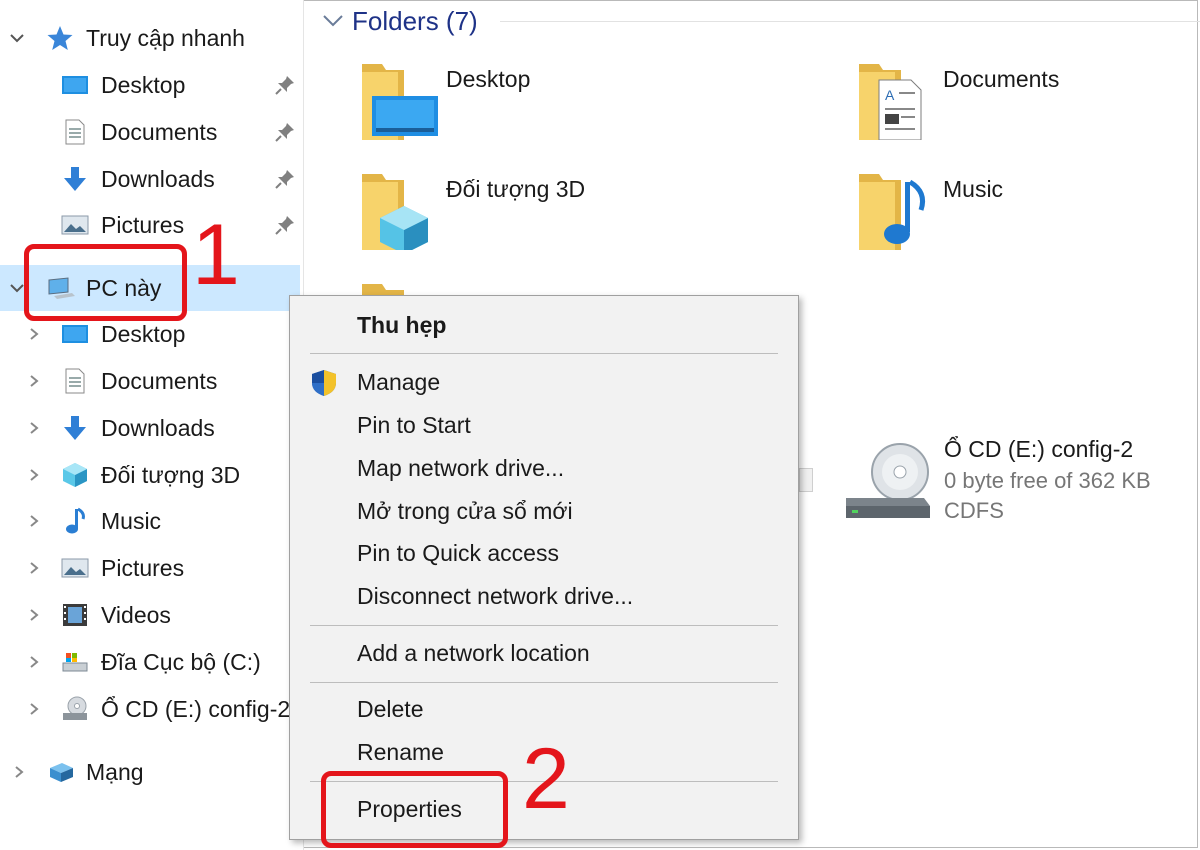  I want to click on nav-pc-videos: Videos, so click(150, 615).